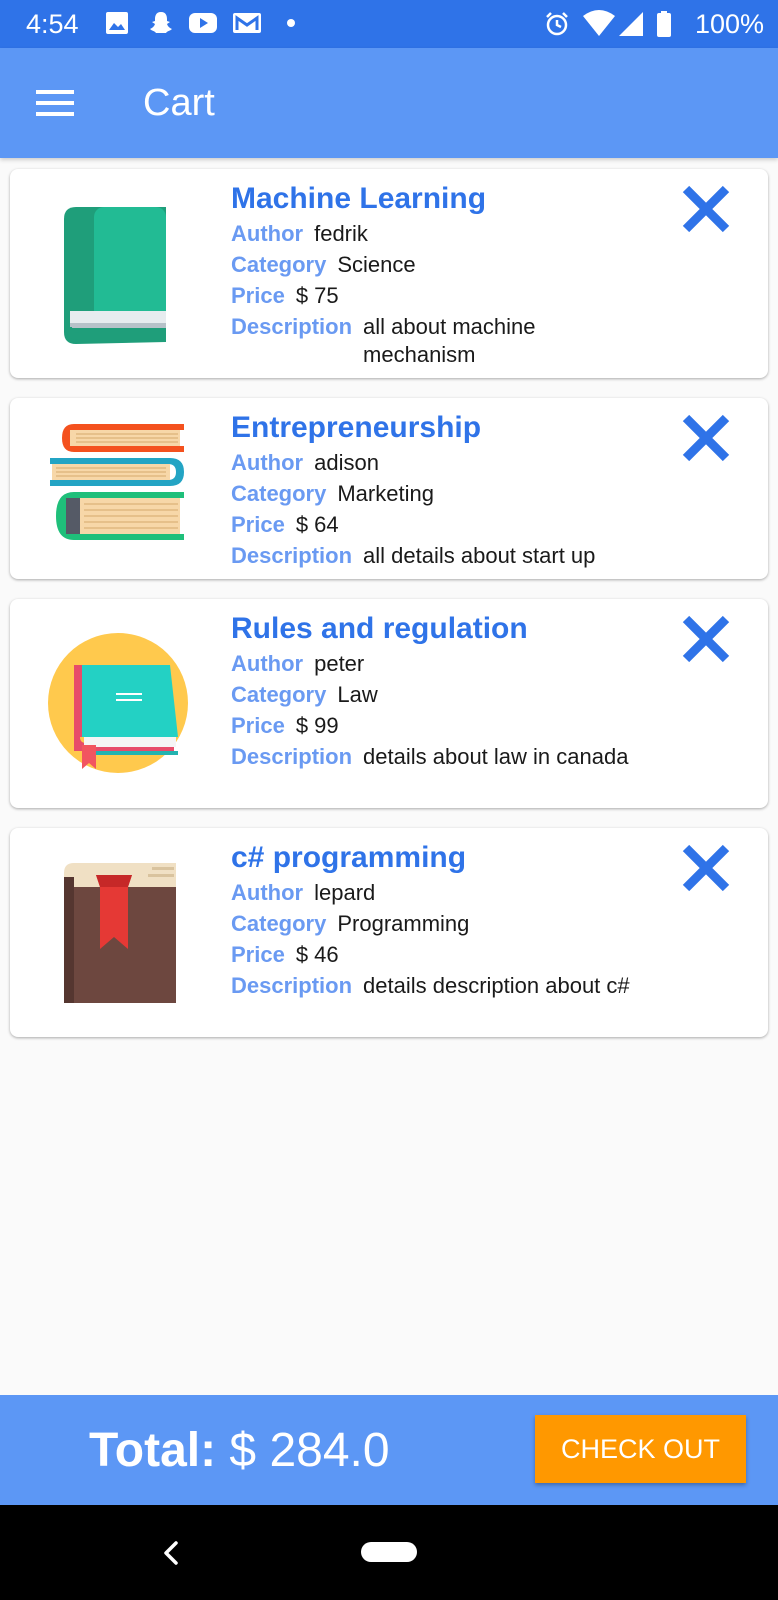 This screenshot has width=778, height=1600. What do you see at coordinates (441, 664) in the screenshot?
I see `author-row: Author peter` at bounding box center [441, 664].